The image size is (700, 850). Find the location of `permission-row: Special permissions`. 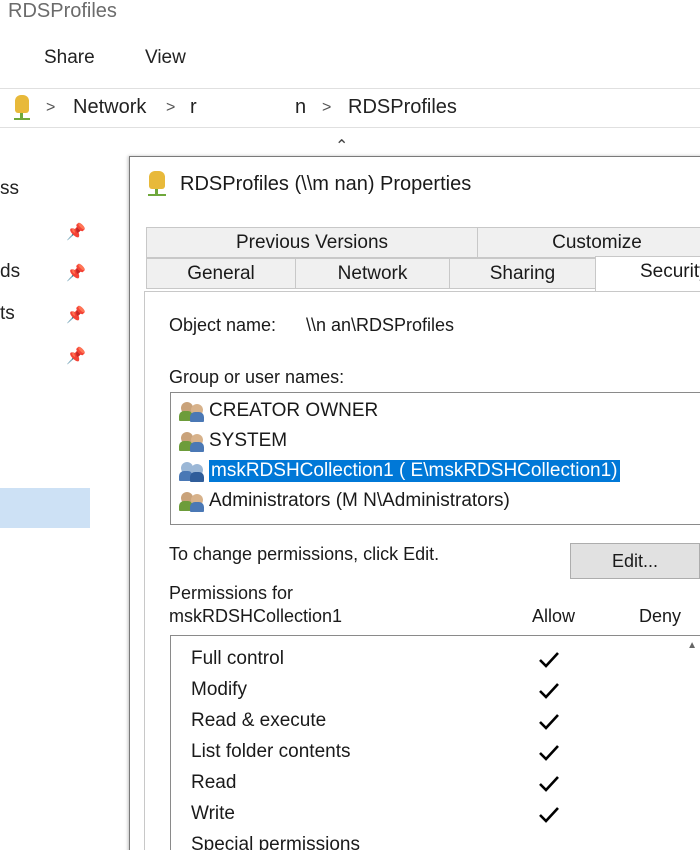

permission-row: Special permissions is located at coordinates (435, 840).